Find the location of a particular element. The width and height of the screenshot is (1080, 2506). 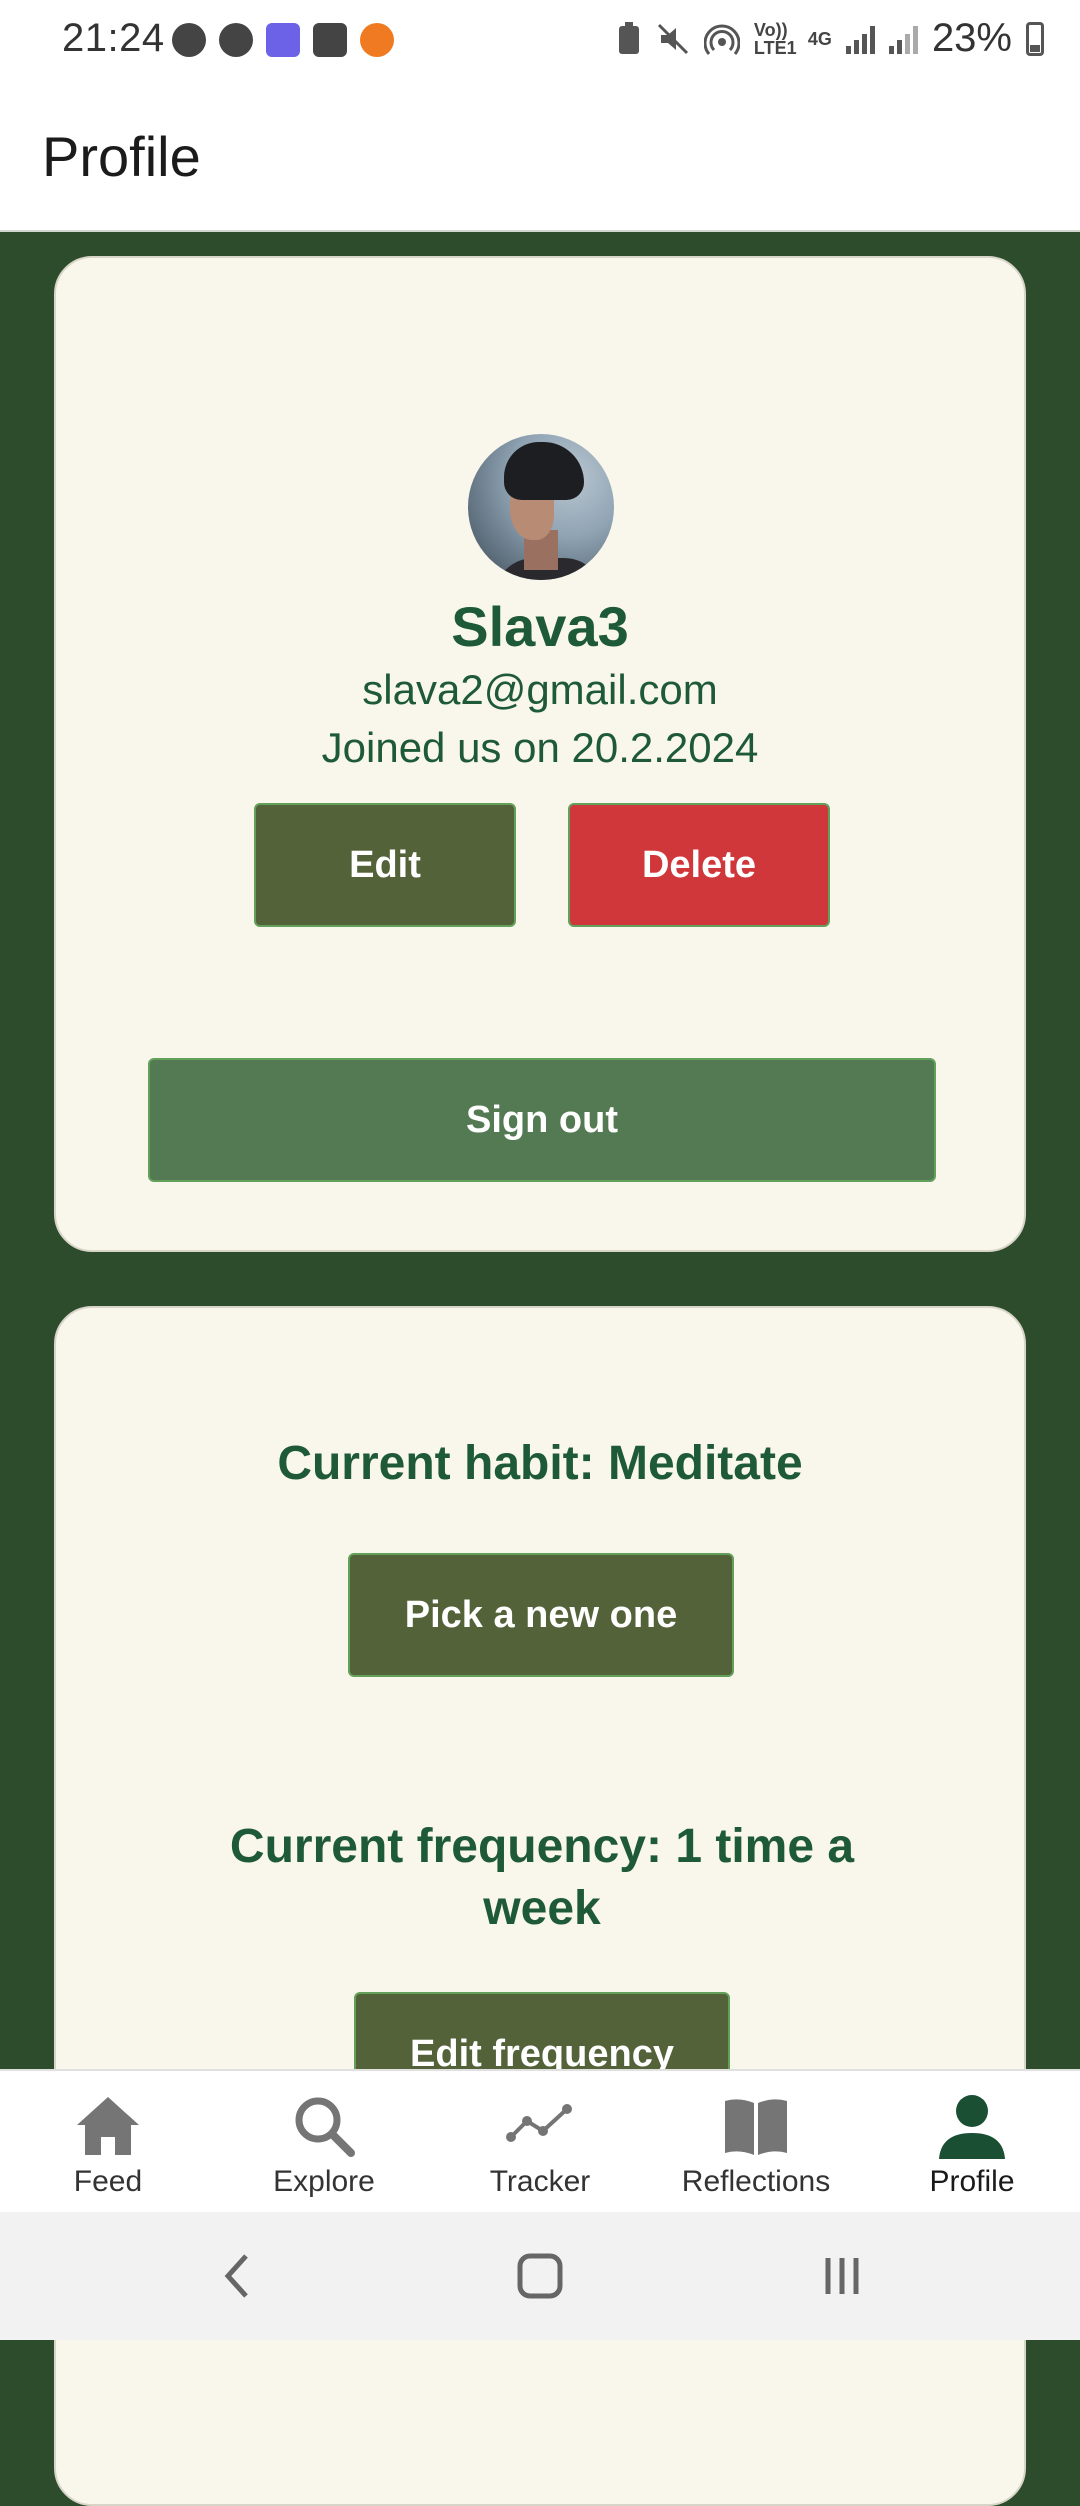

sign-out-button: Sign out is located at coordinates (542, 1120).